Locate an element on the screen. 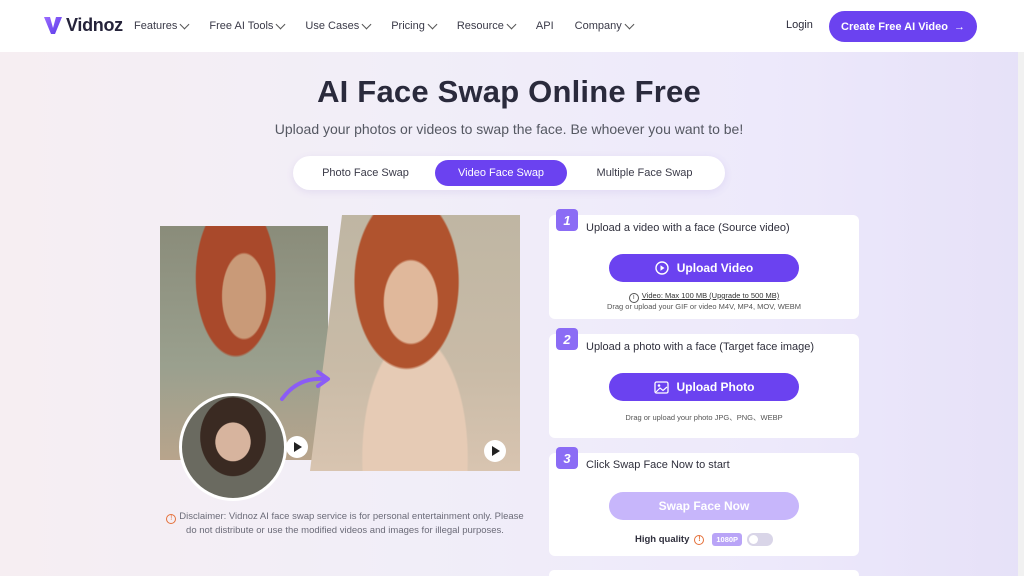 This screenshot has width=1024, height=576. menu-features: Features is located at coordinates (162, 25).